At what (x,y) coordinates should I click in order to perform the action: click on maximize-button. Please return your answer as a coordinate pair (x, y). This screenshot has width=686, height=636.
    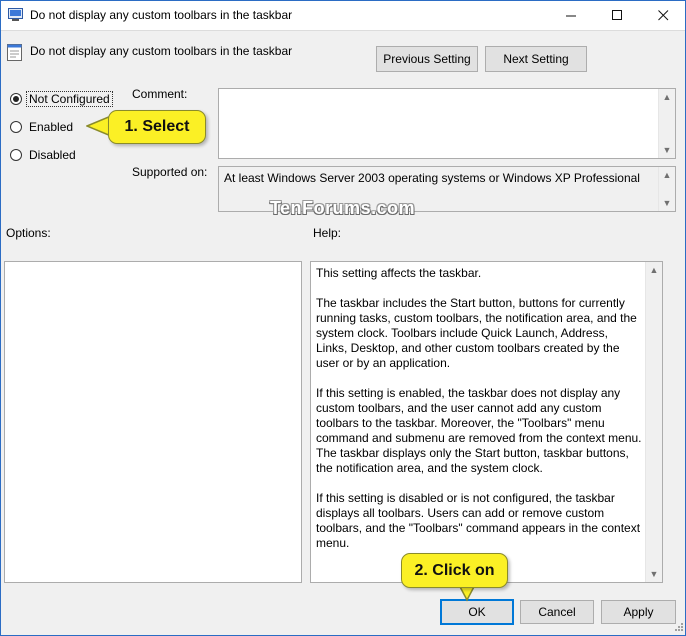
    Looking at the image, I should click on (617, 15).